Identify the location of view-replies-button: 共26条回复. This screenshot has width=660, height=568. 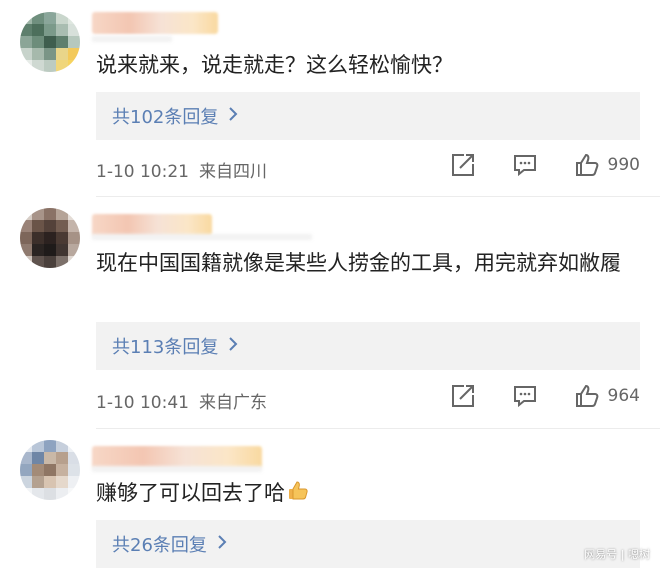
(368, 544).